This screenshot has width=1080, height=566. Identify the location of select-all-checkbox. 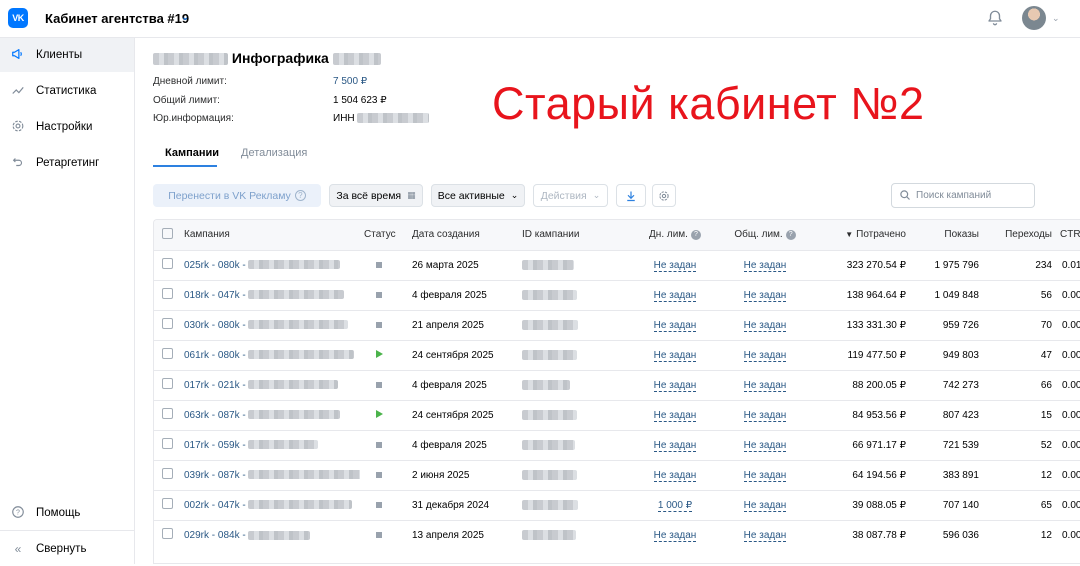
(167, 233).